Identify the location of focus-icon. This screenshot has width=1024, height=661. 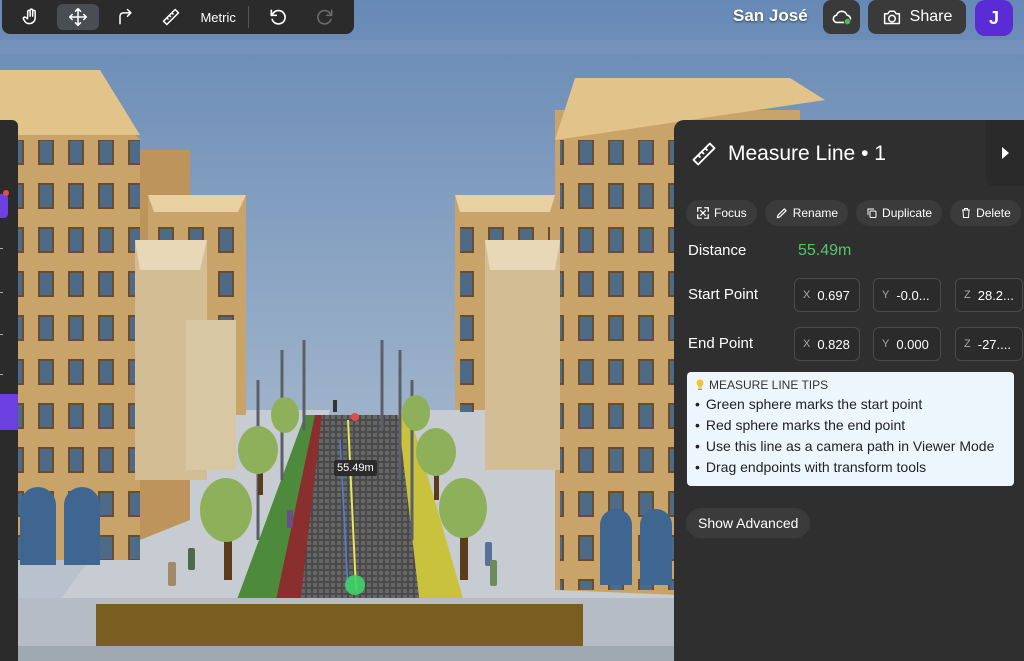
(703, 213).